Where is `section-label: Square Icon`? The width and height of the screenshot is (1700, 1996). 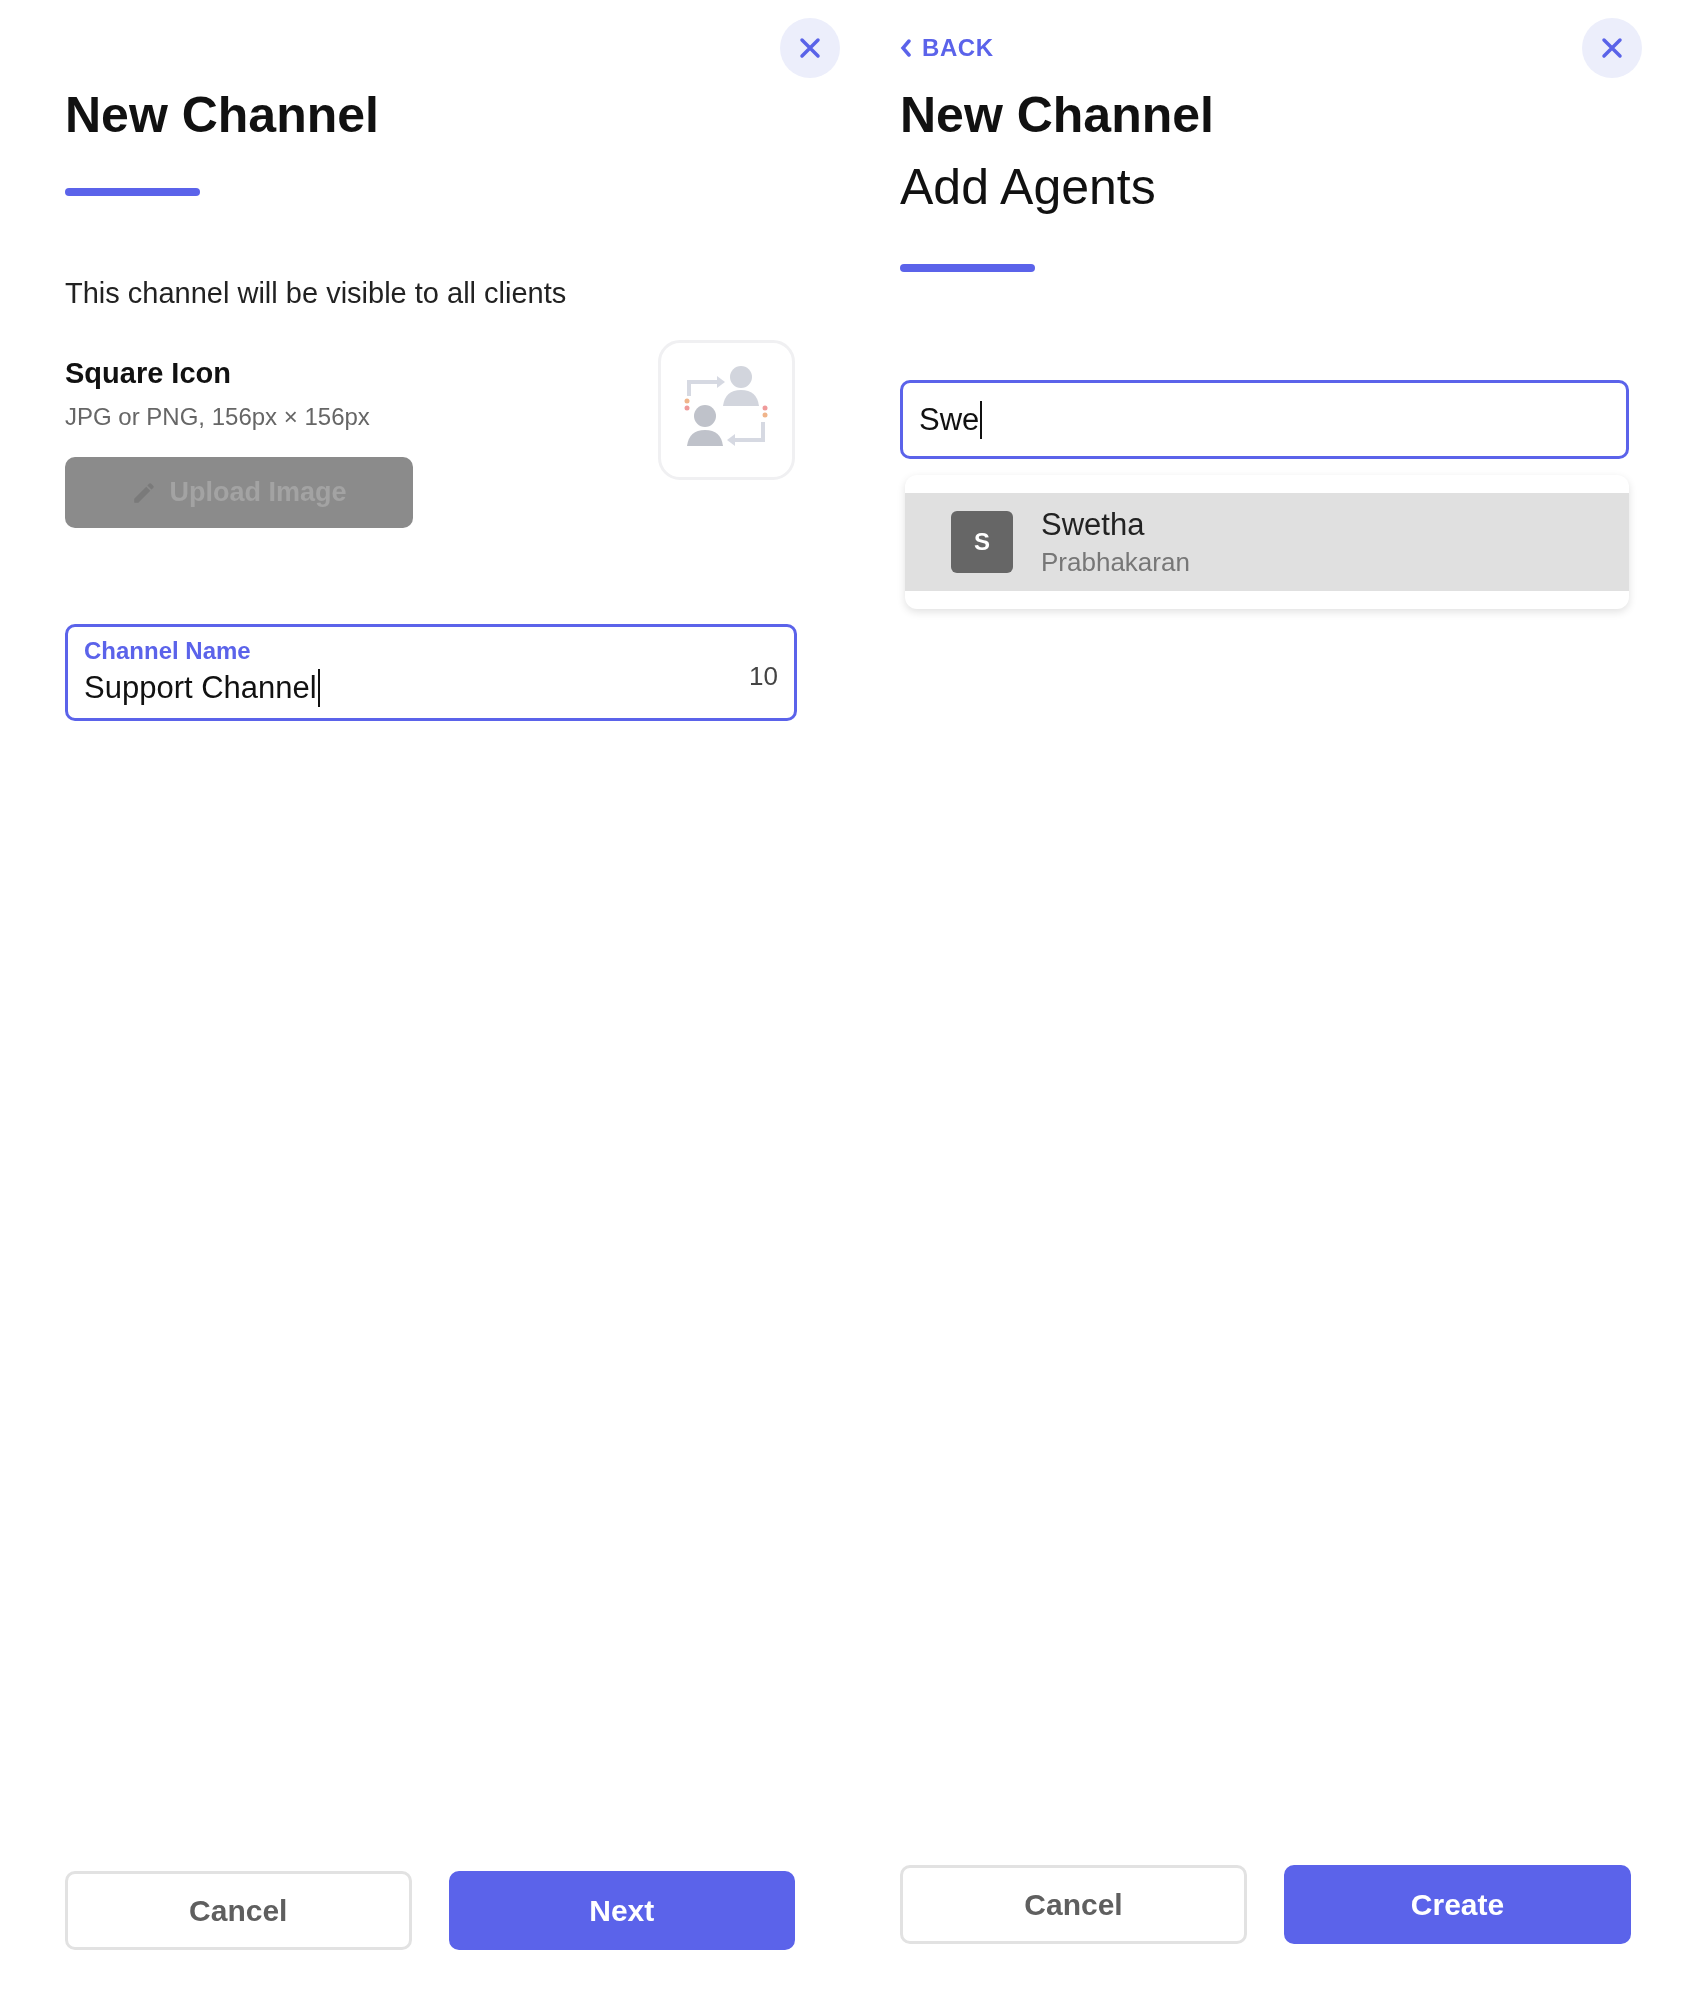 section-label: Square Icon is located at coordinates (148, 373).